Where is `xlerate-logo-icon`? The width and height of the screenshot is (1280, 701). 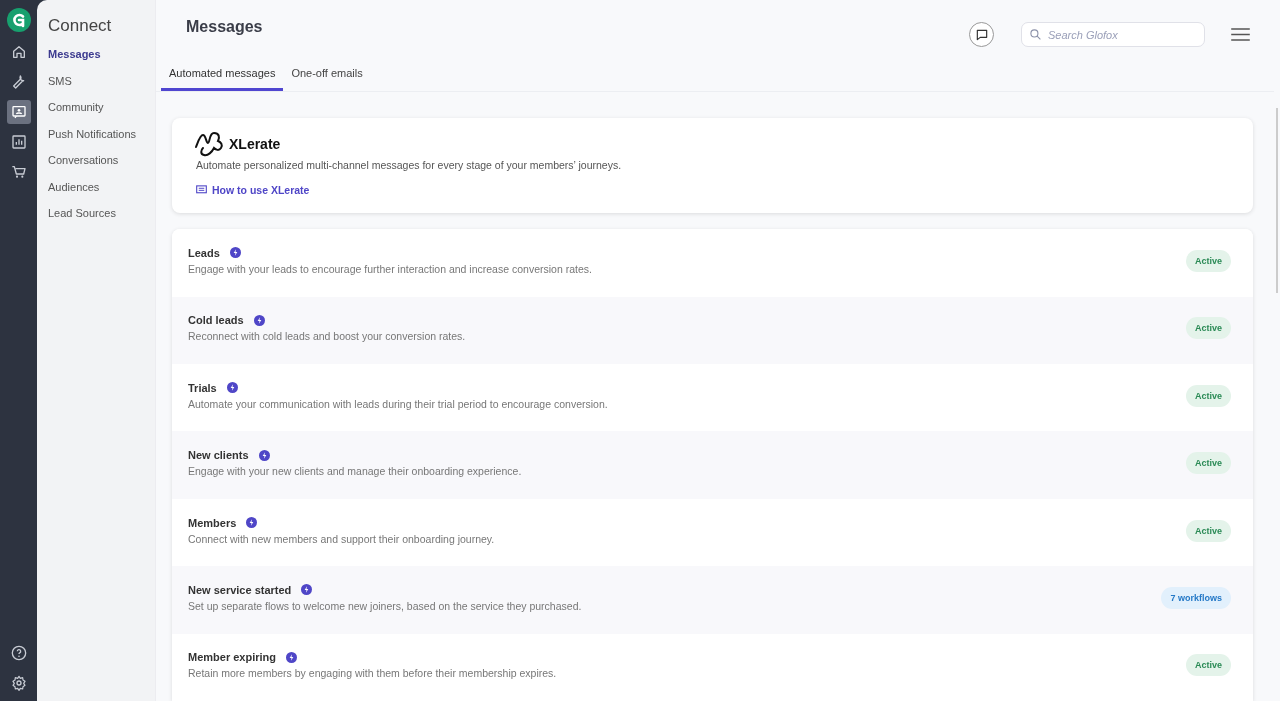 xlerate-logo-icon is located at coordinates (210, 144).